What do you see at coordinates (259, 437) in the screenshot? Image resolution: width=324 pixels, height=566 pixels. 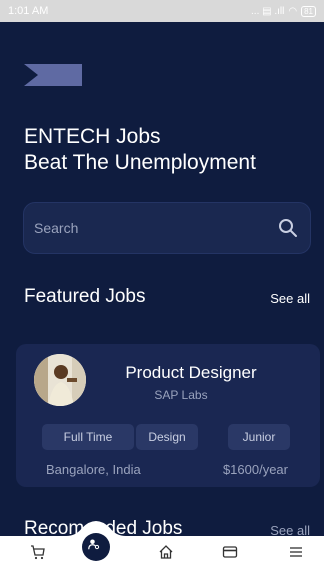 I see `tag-junior: Junior` at bounding box center [259, 437].